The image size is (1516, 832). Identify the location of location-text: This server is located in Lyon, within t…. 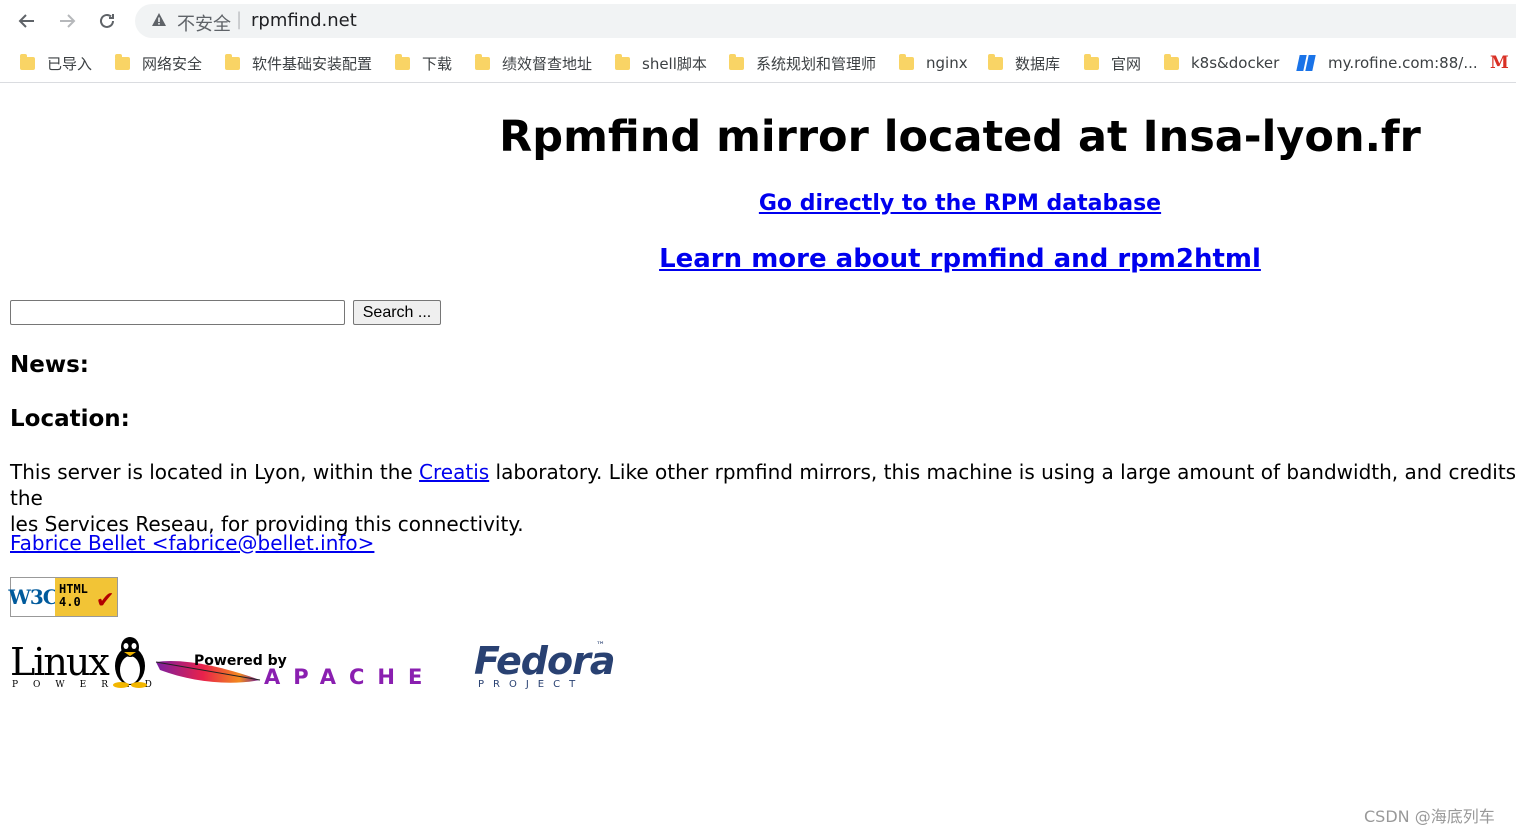
(215, 472).